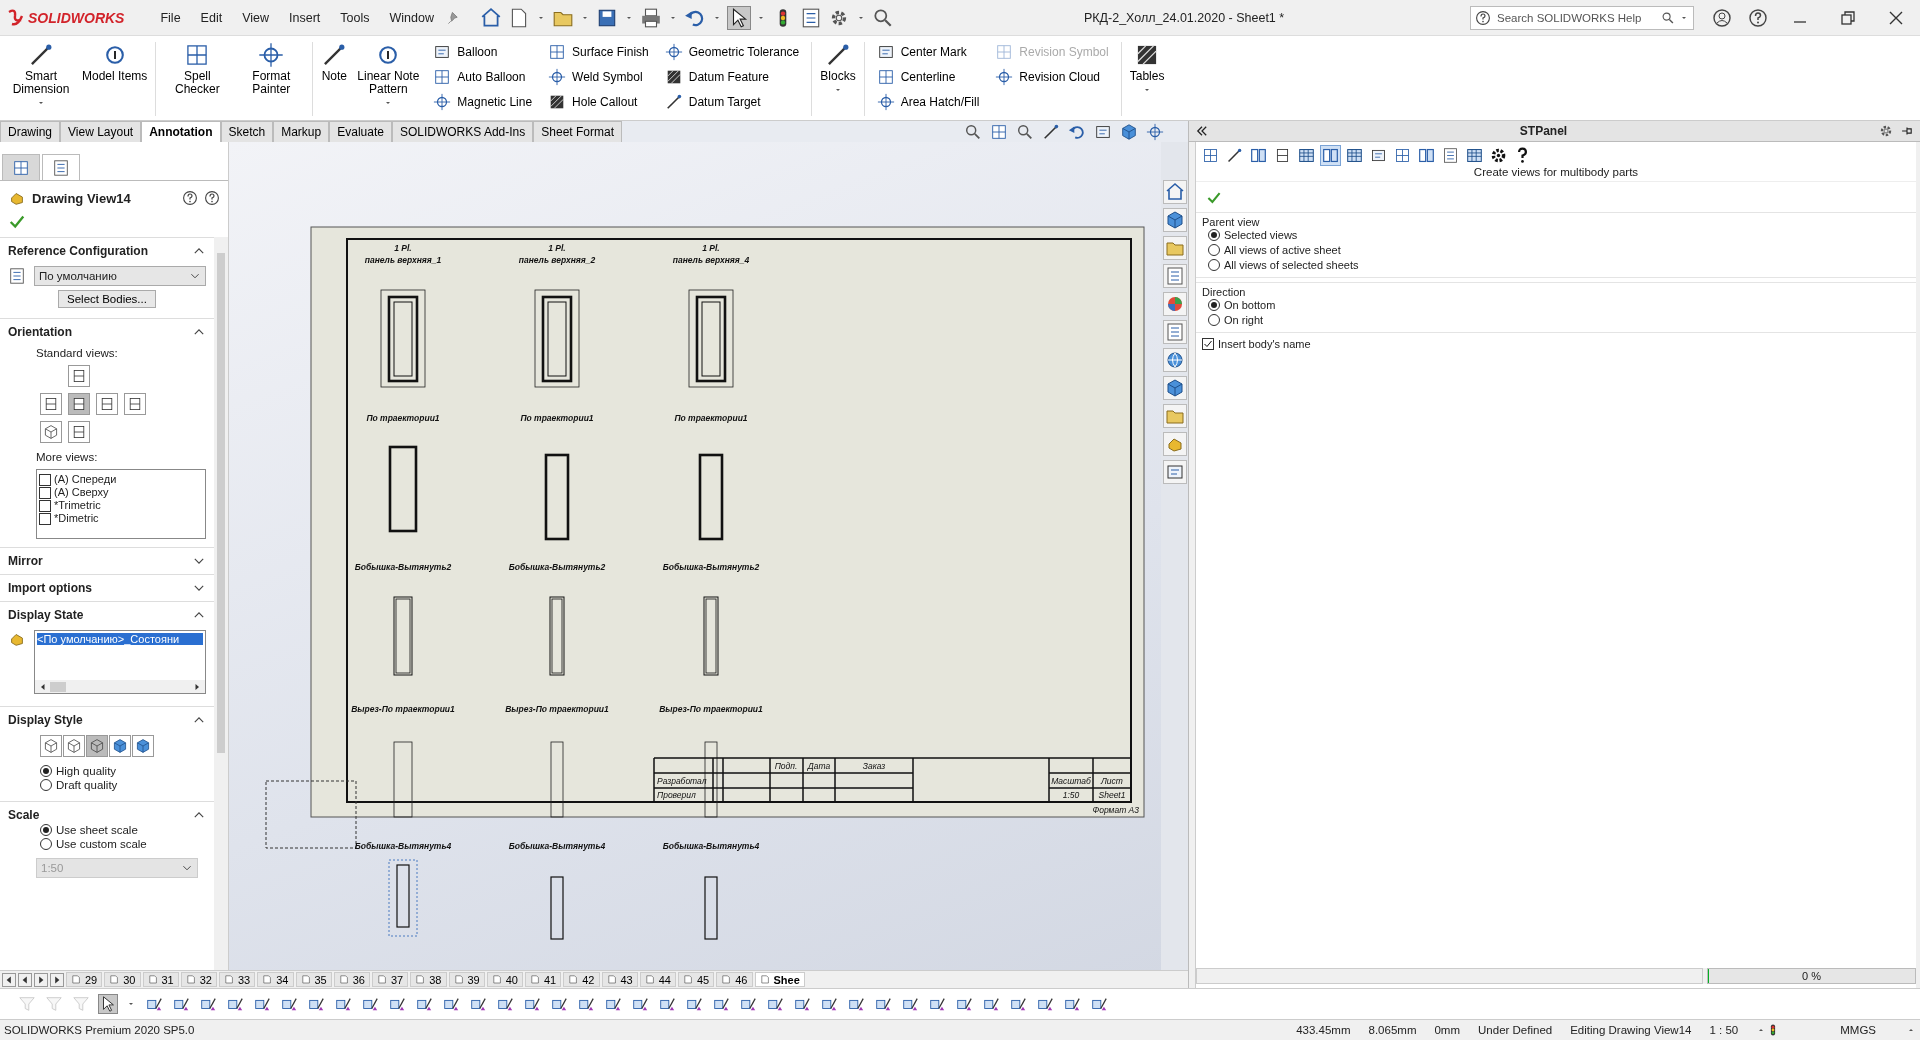 This screenshot has height=1040, width=1920. I want to click on ribbon-button: Smart Dimension, so click(41, 79).